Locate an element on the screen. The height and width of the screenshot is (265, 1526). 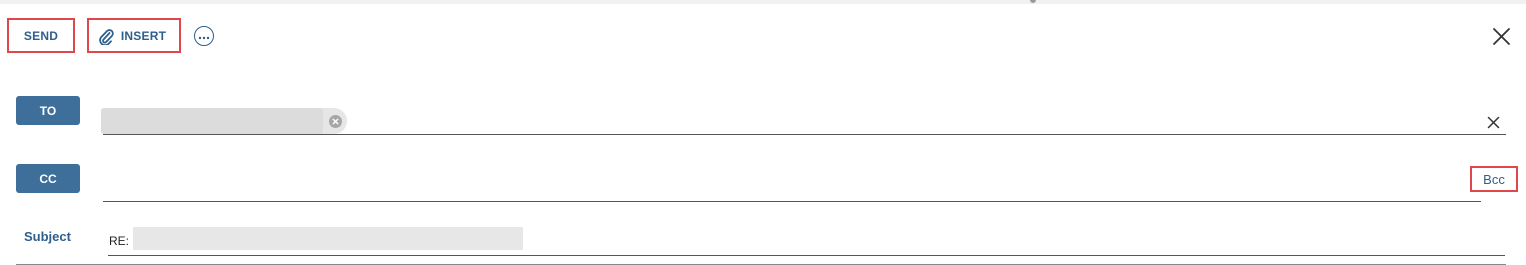
subject-label: Subject is located at coordinates (47, 236).